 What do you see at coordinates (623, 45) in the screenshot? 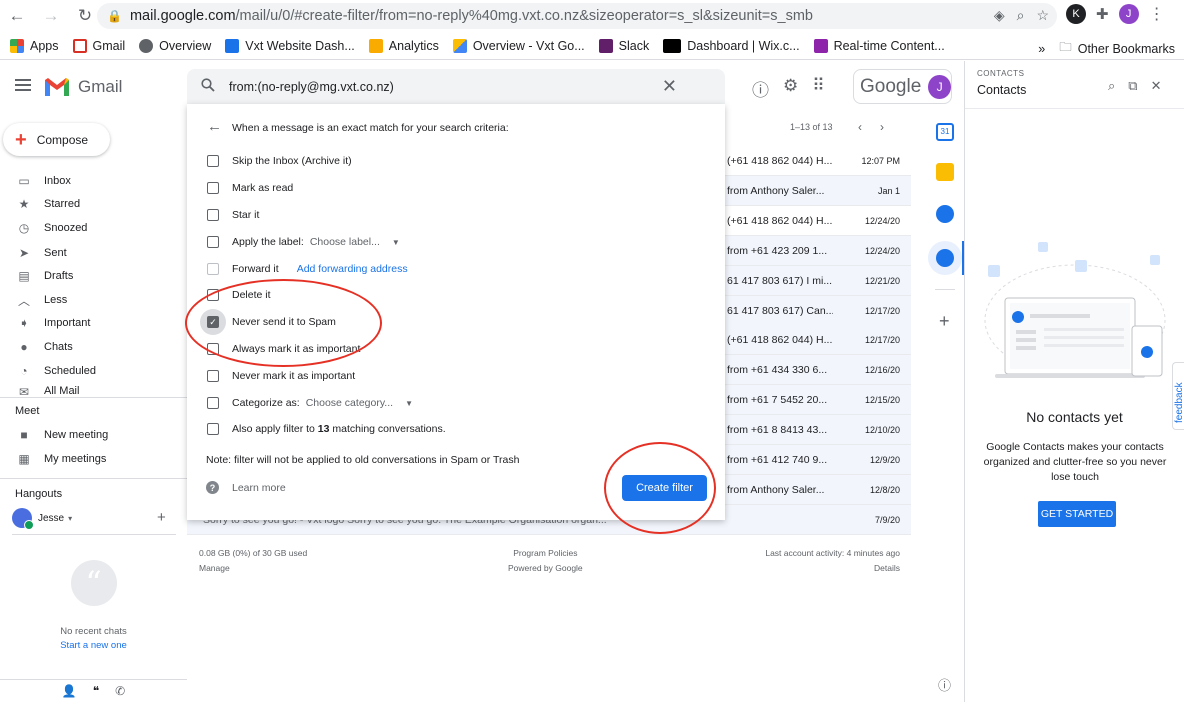
I see `bookmark-slack: Slack` at bounding box center [623, 45].